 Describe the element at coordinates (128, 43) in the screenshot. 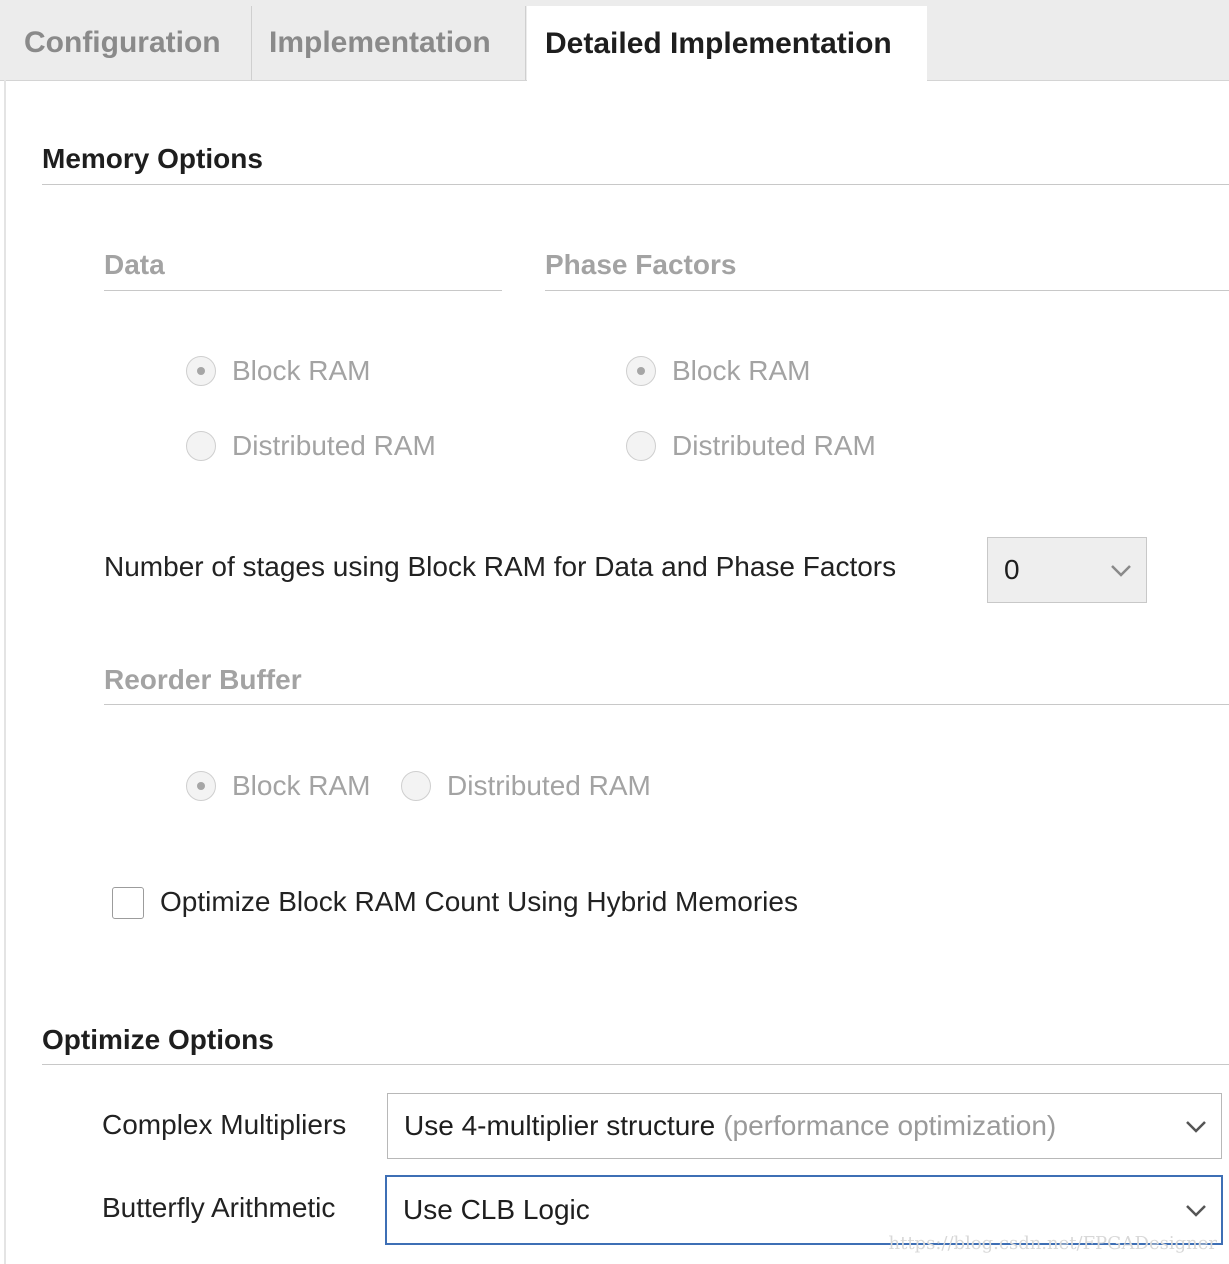

I see `tab-configuration: Configuration` at that location.